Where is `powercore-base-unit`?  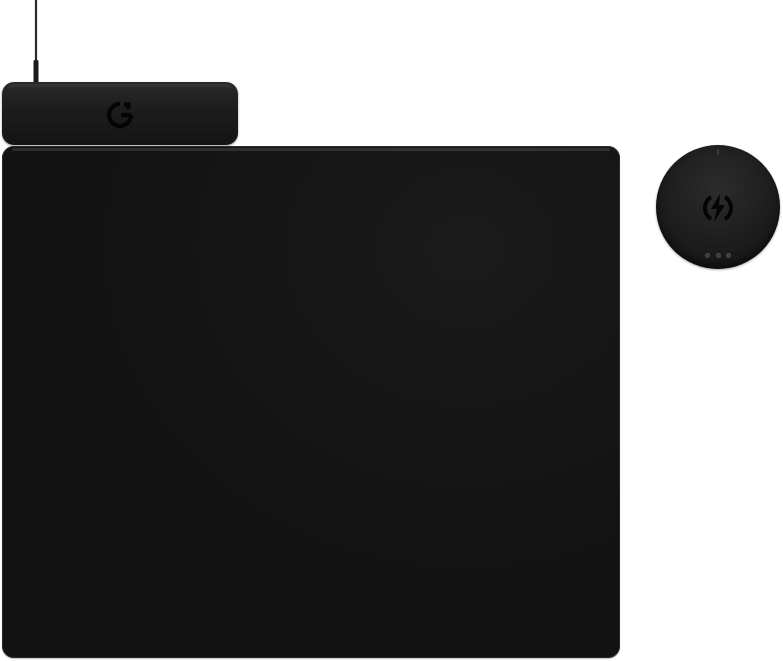 powercore-base-unit is located at coordinates (120, 113).